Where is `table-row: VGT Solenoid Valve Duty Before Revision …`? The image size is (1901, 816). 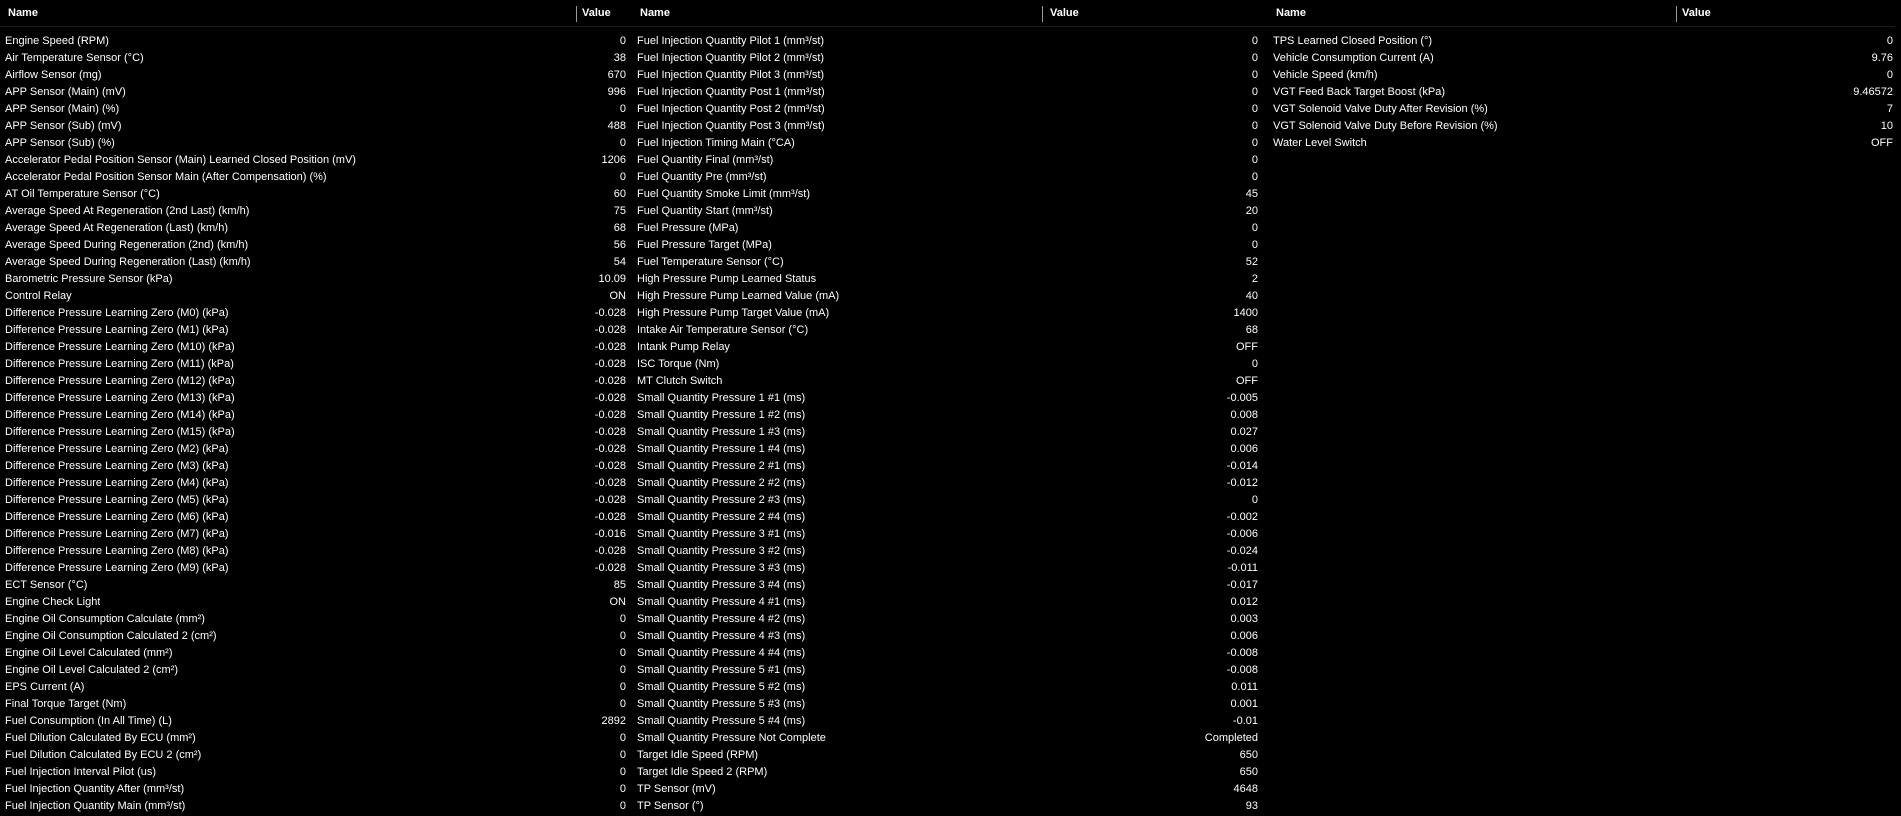 table-row: VGT Solenoid Valve Duty Before Revision … is located at coordinates (1581, 126).